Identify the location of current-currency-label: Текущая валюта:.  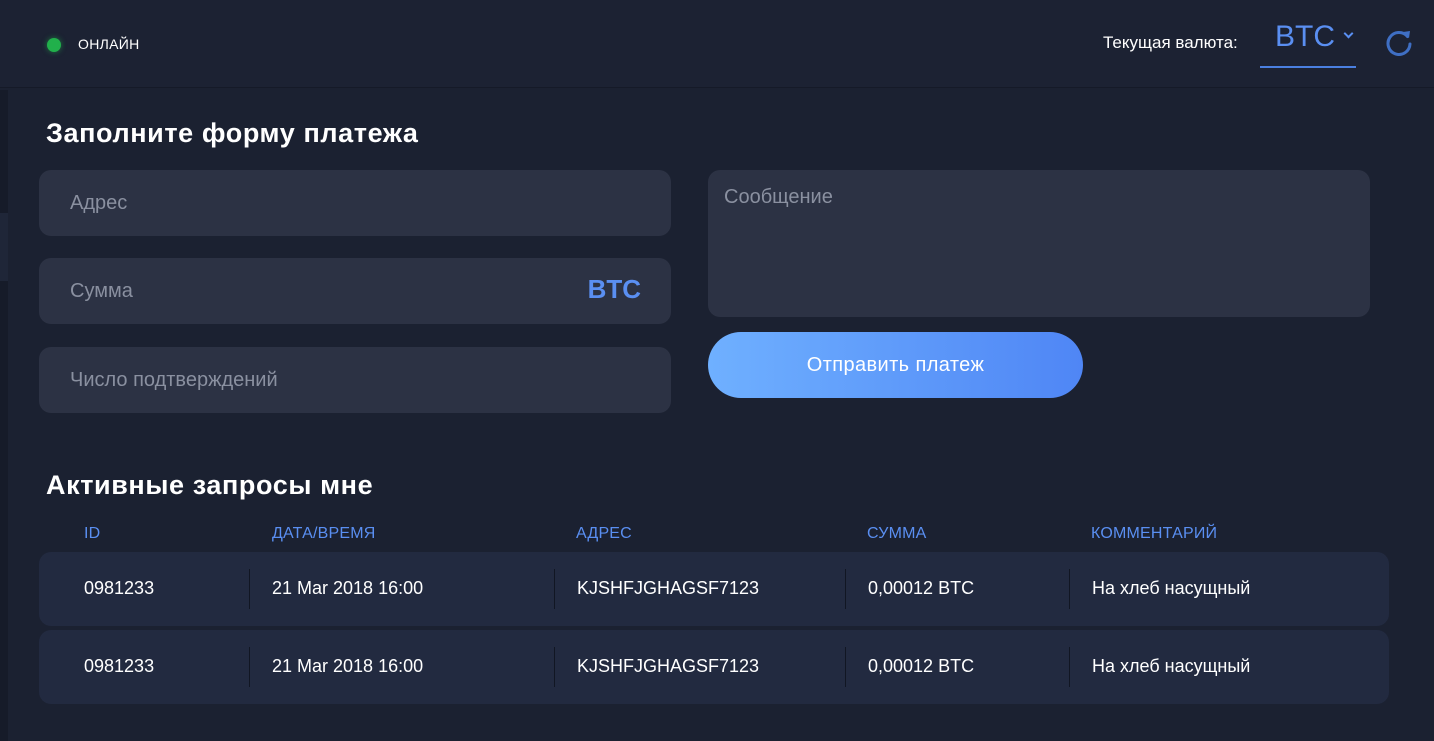
(1170, 42).